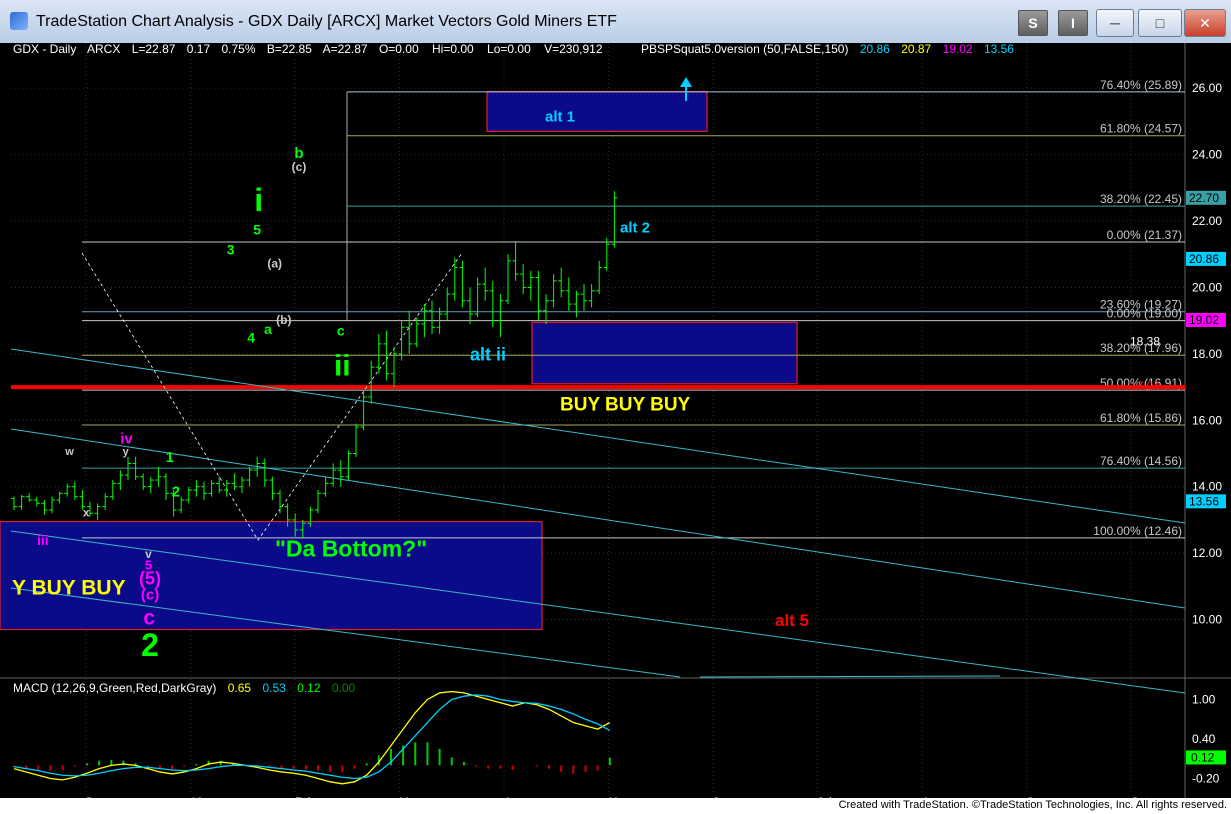 The image size is (1231, 814). Describe the element at coordinates (635, 228) in the screenshot. I see `wave-label: alt 2` at that location.